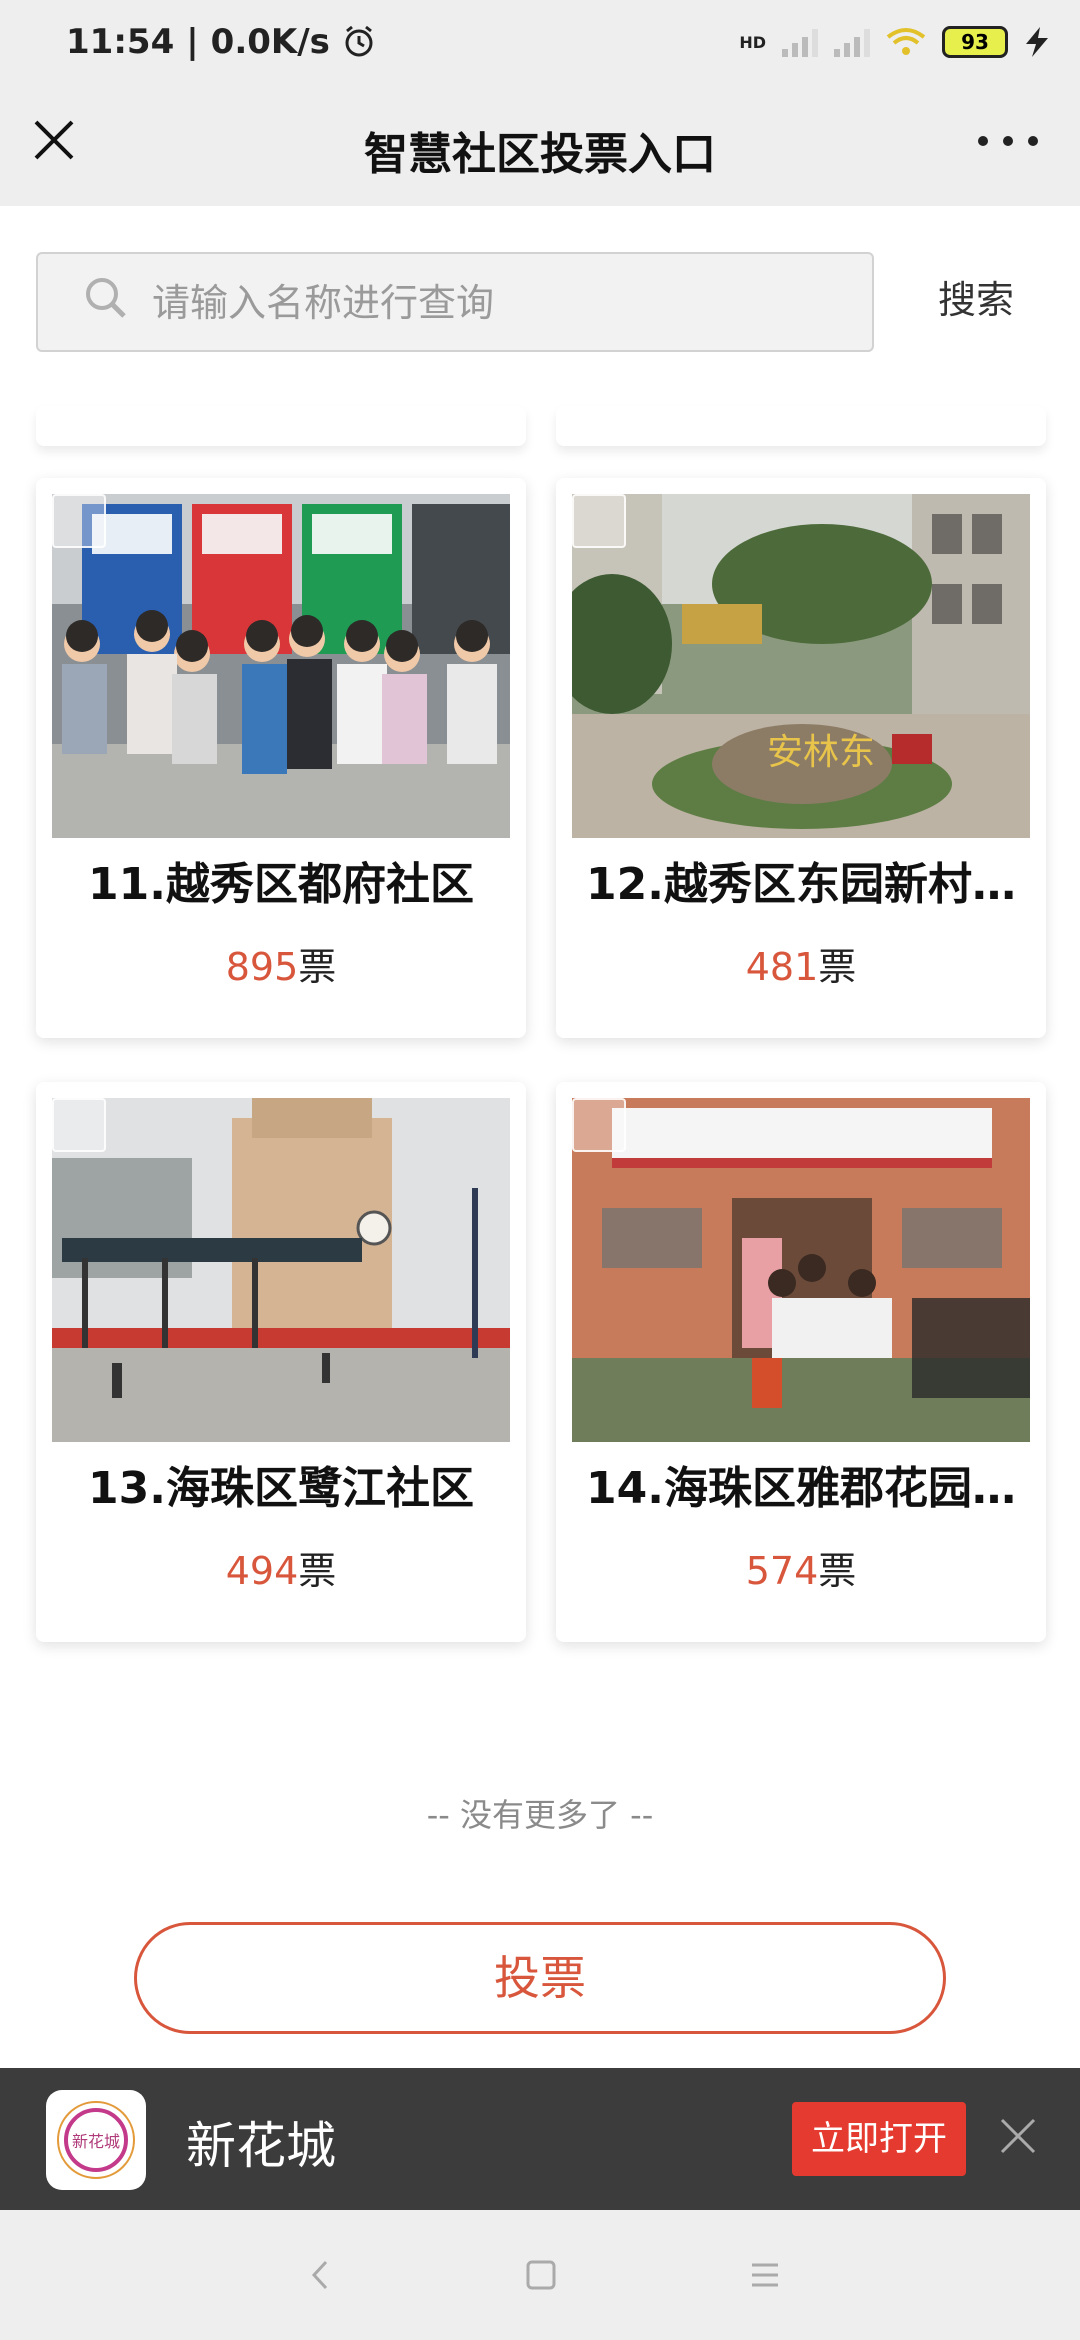  I want to click on status-time: 11:54, so click(120, 42).